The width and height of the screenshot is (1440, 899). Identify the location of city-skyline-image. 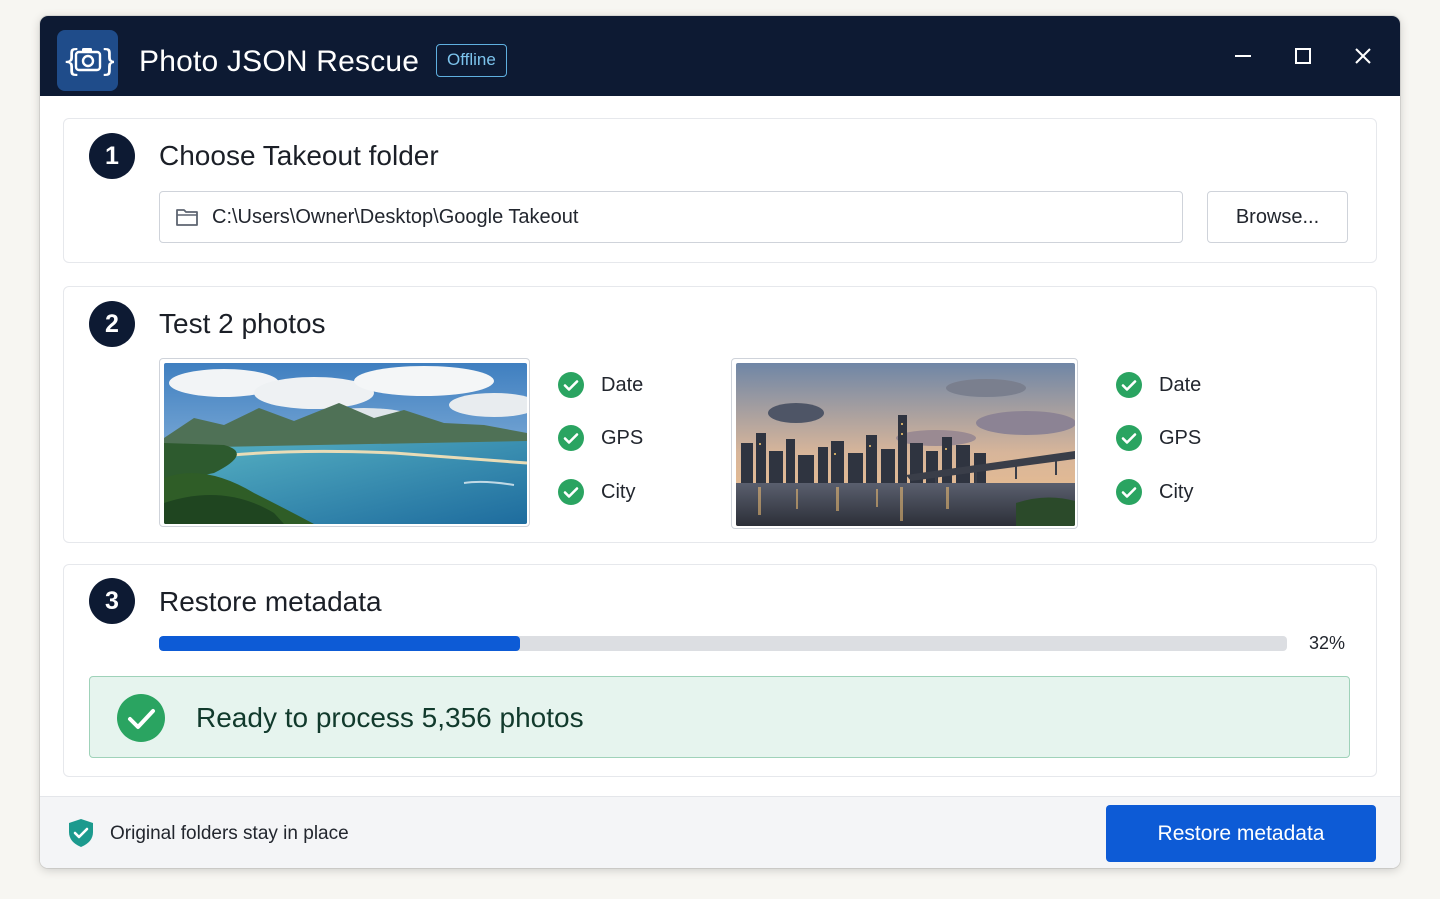
(905, 444).